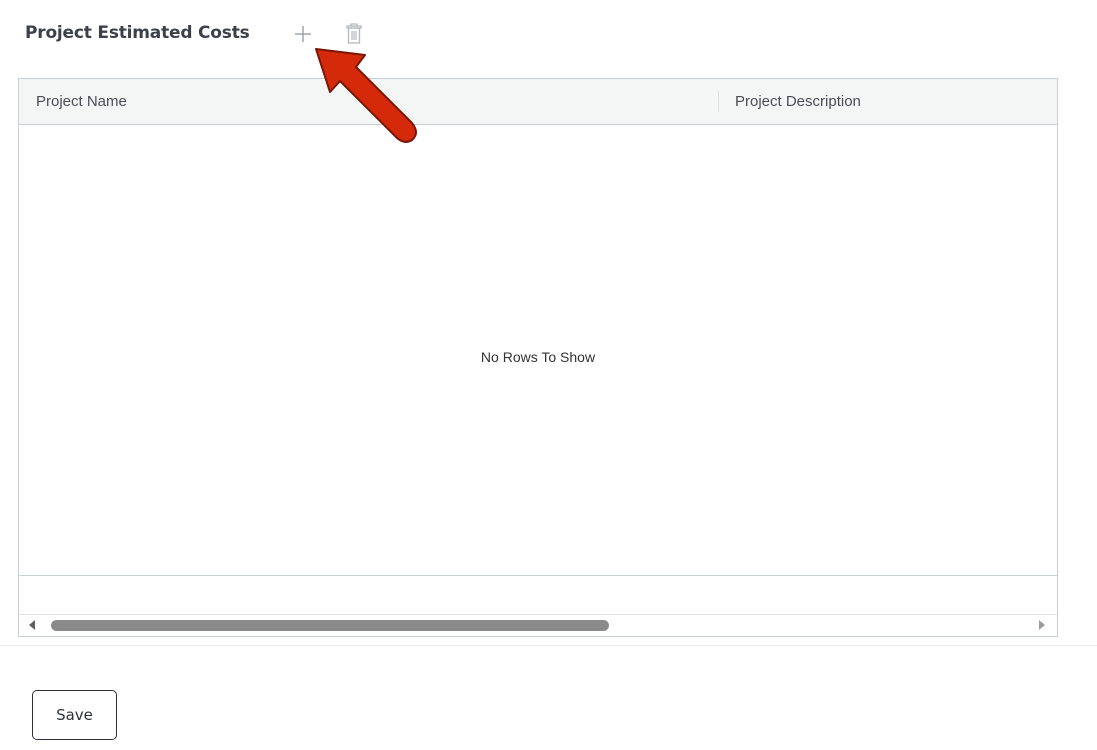 This screenshot has height=750, width=1097. I want to click on scroll-right-arrow-icon, so click(1042, 625).